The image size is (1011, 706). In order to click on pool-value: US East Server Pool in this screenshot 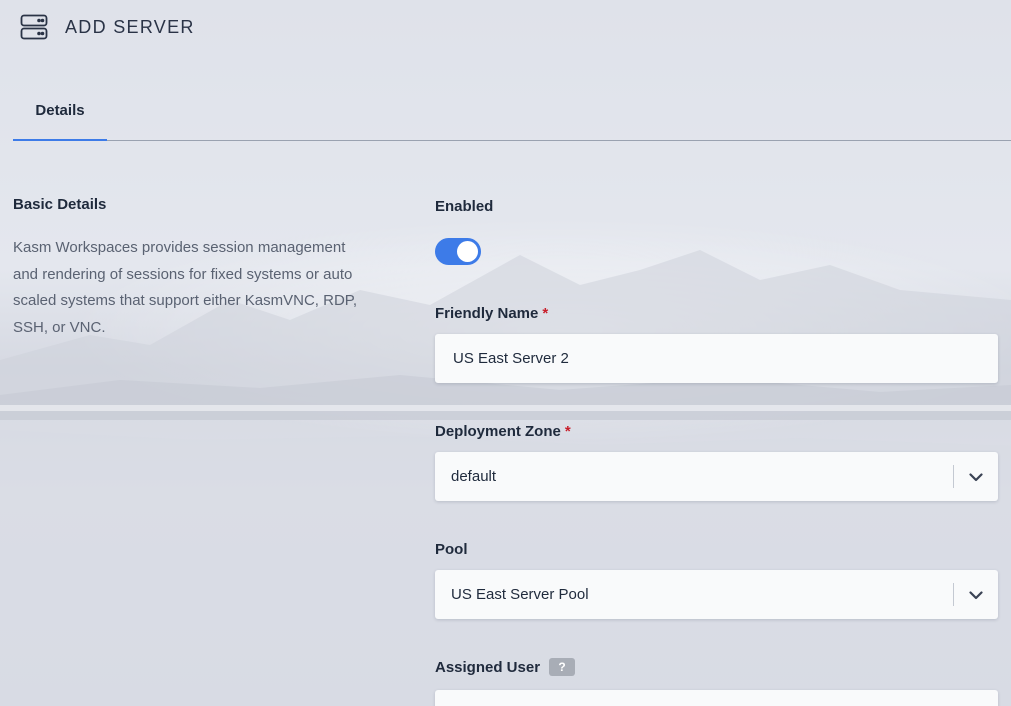, I will do `click(520, 594)`.